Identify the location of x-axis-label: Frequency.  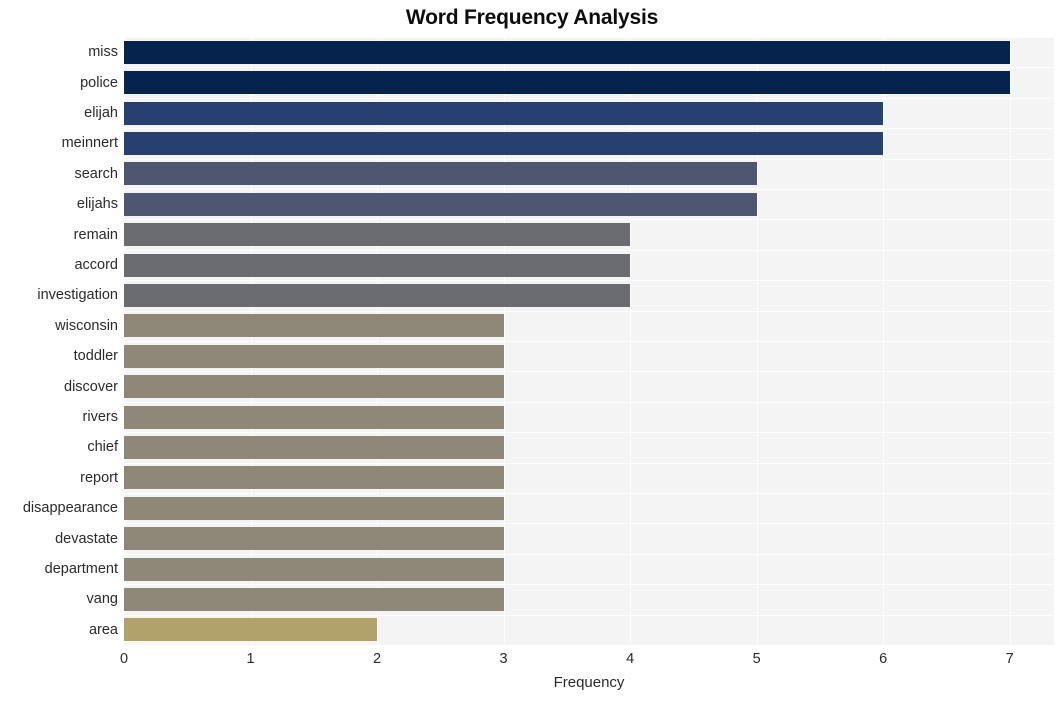
(589, 682).